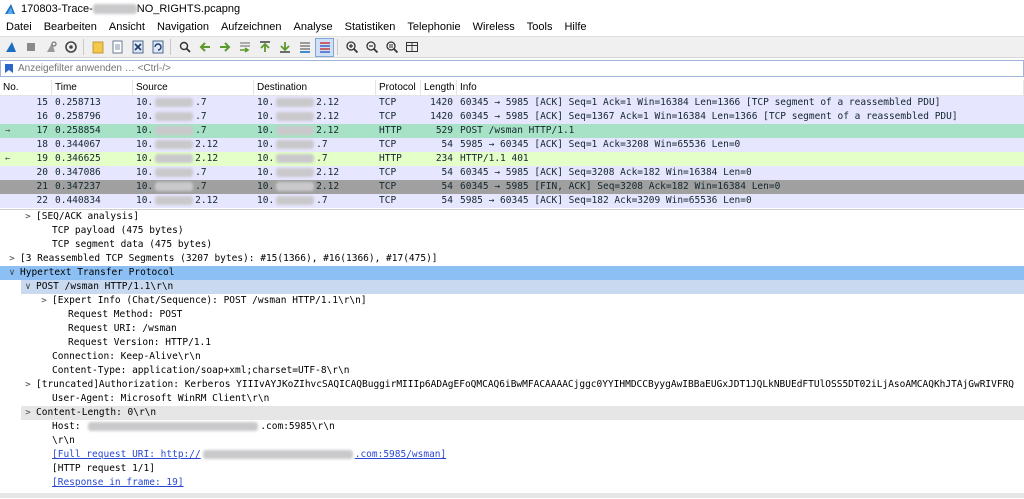  What do you see at coordinates (201, 116) in the screenshot?
I see `source-suffix: .7` at bounding box center [201, 116].